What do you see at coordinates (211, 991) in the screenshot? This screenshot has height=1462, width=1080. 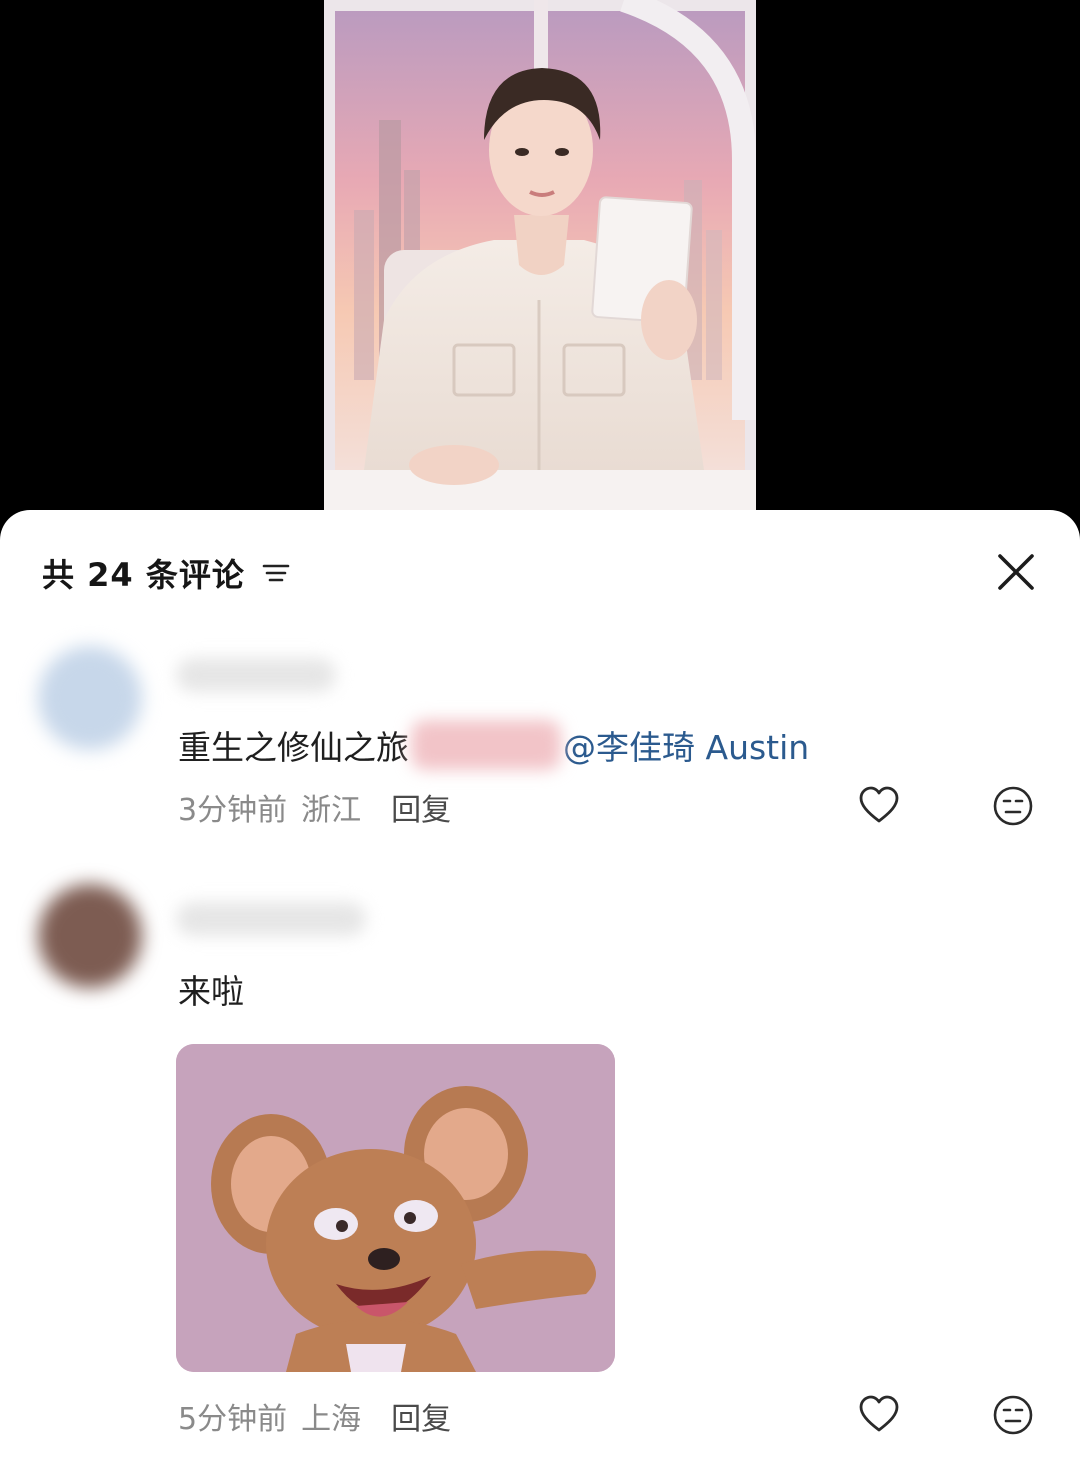 I see `comment-body: 来啦` at bounding box center [211, 991].